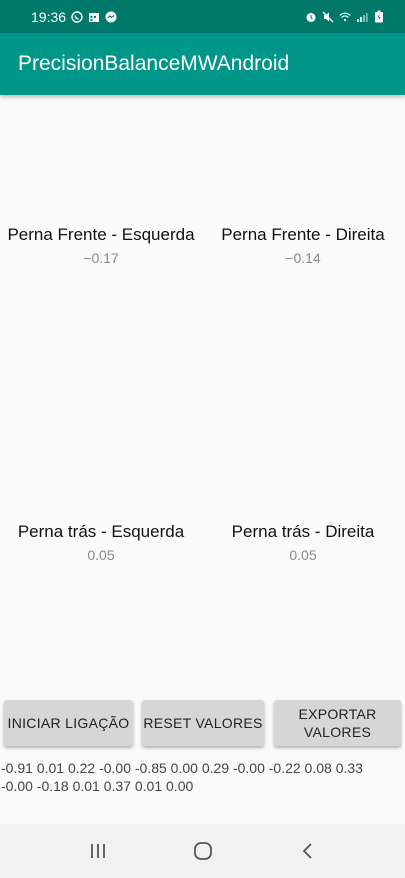  I want to click on sensor-front-right: Perna Frente - Direita −0.14, so click(303, 245).